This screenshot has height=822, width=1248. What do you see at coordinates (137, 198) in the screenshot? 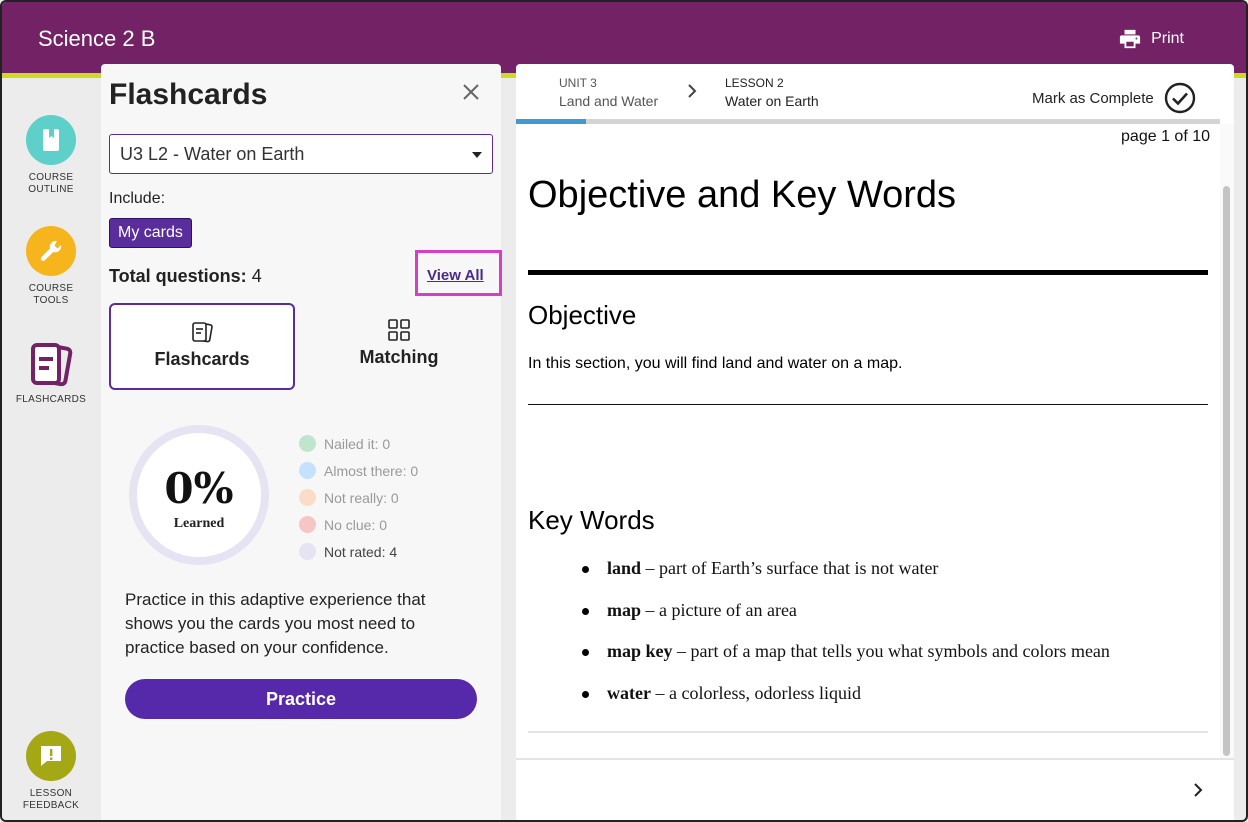
I see `include-label: Include:` at bounding box center [137, 198].